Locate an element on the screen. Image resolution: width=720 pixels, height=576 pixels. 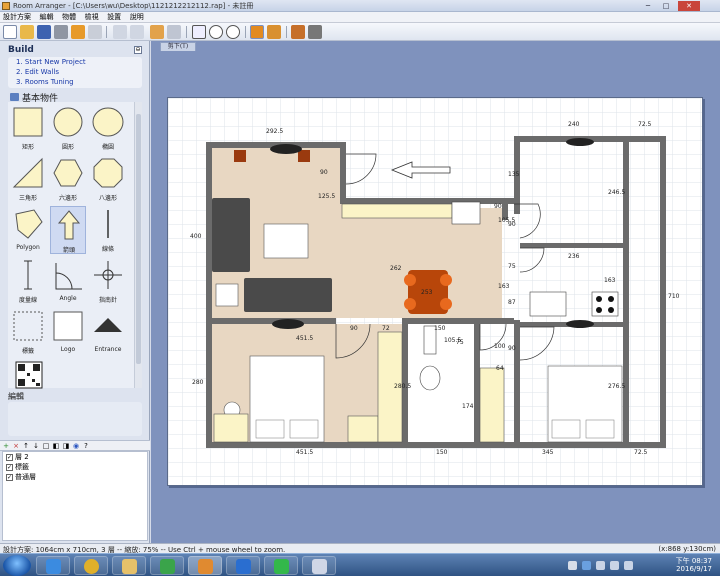
layer-up-button: ↑ is located at coordinates (26, 446).